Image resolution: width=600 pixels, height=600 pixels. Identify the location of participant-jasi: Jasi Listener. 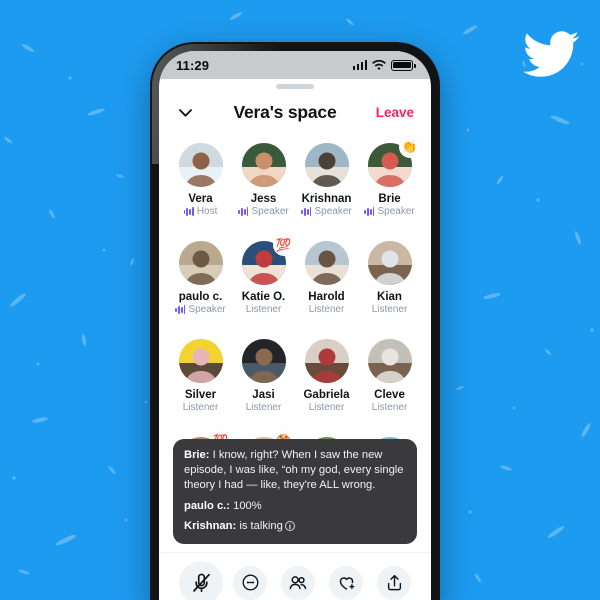
(263, 376).